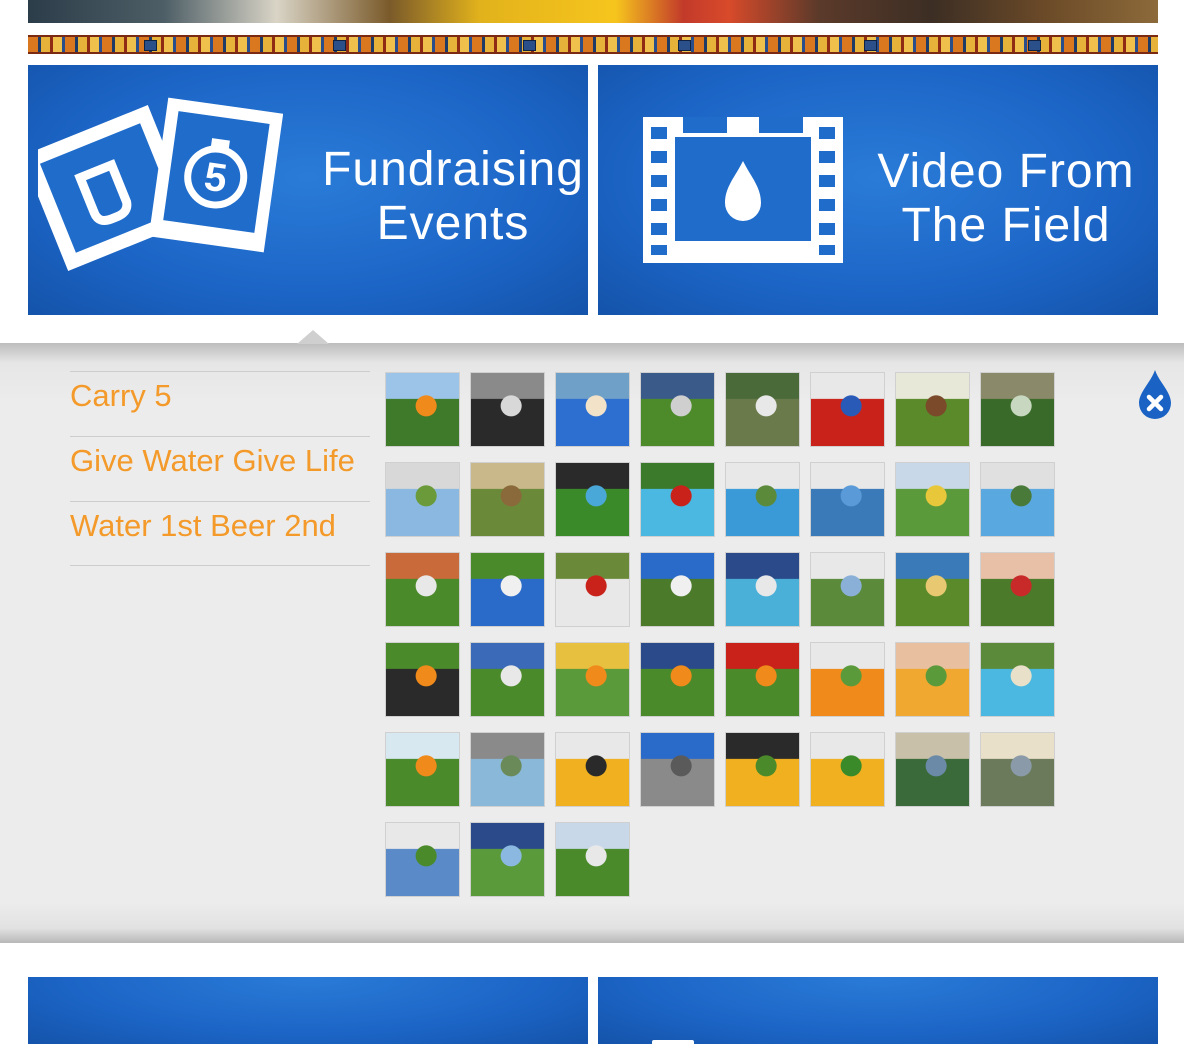 This screenshot has width=1184, height=1044. Describe the element at coordinates (220, 533) in the screenshot. I see `menu-item-water-1st-beer-2nd: Water 1st Beer 2nd` at that location.